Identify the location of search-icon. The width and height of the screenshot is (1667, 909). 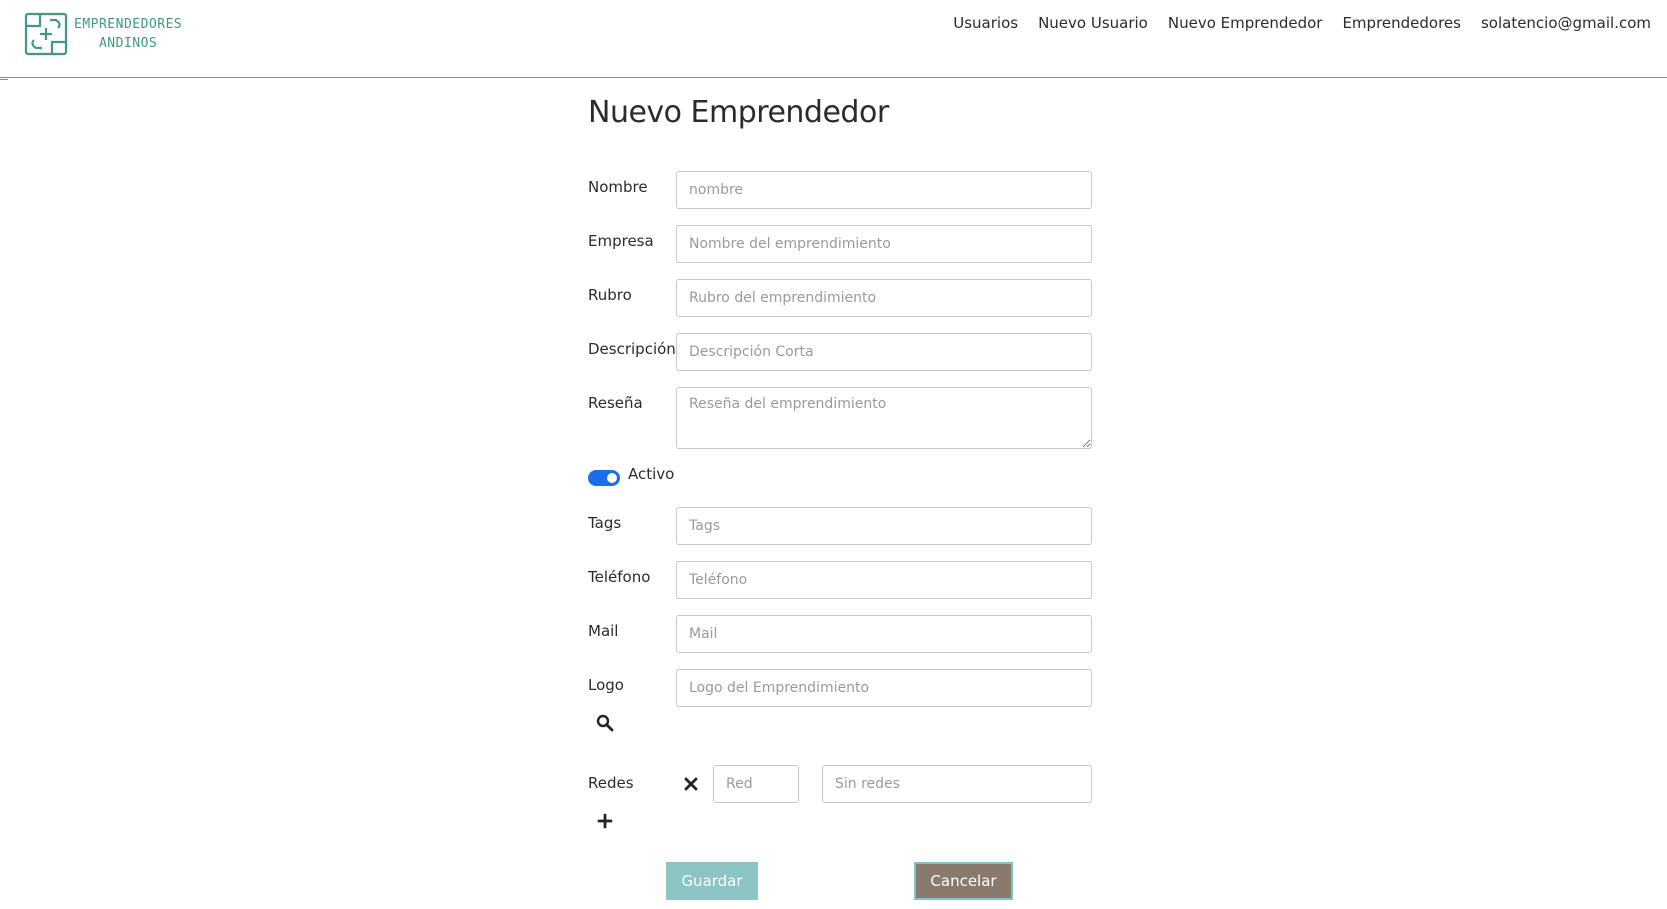
(605, 725).